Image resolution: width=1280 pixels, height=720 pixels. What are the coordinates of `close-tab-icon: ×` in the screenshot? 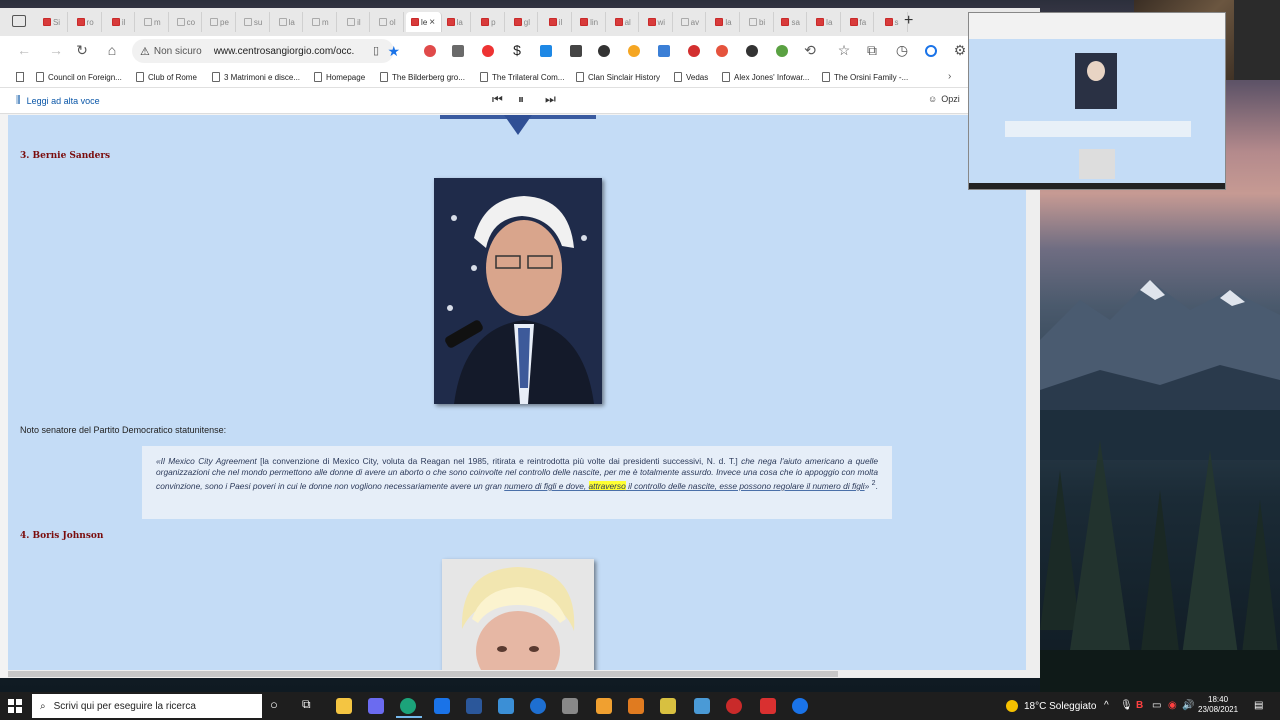 It's located at (432, 22).